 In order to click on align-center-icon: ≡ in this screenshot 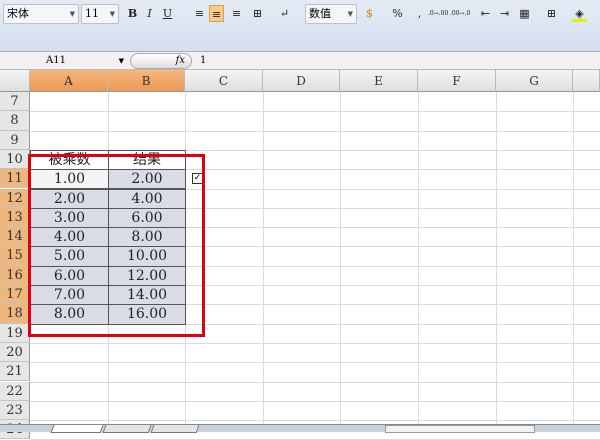, I will do `click(216, 14)`.